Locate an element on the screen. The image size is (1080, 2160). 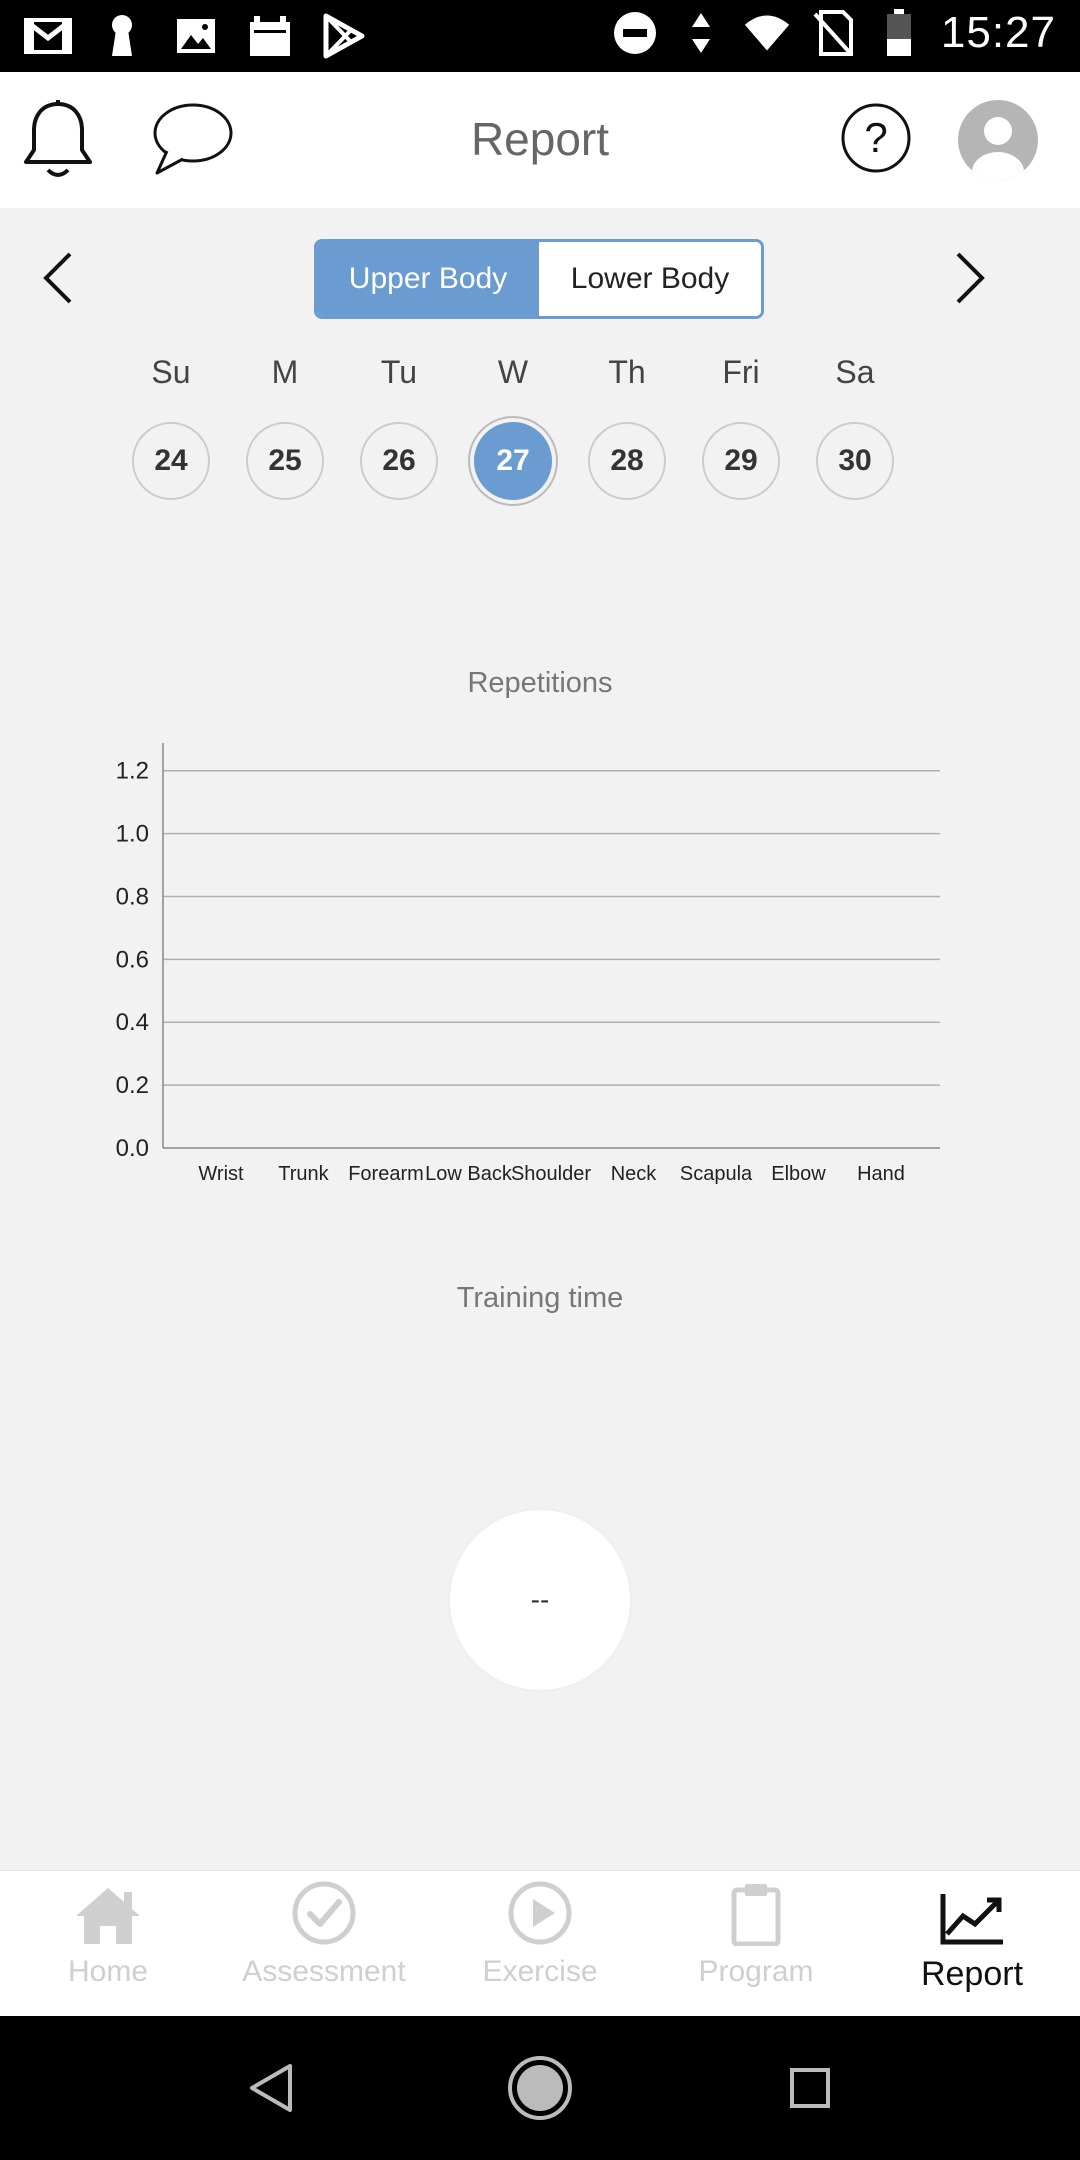
day-su: Su 24 is located at coordinates (171, 426).